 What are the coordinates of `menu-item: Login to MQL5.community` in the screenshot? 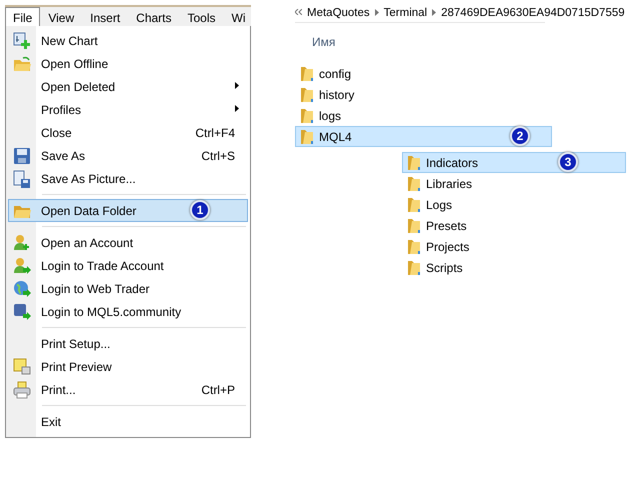 It's located at (128, 311).